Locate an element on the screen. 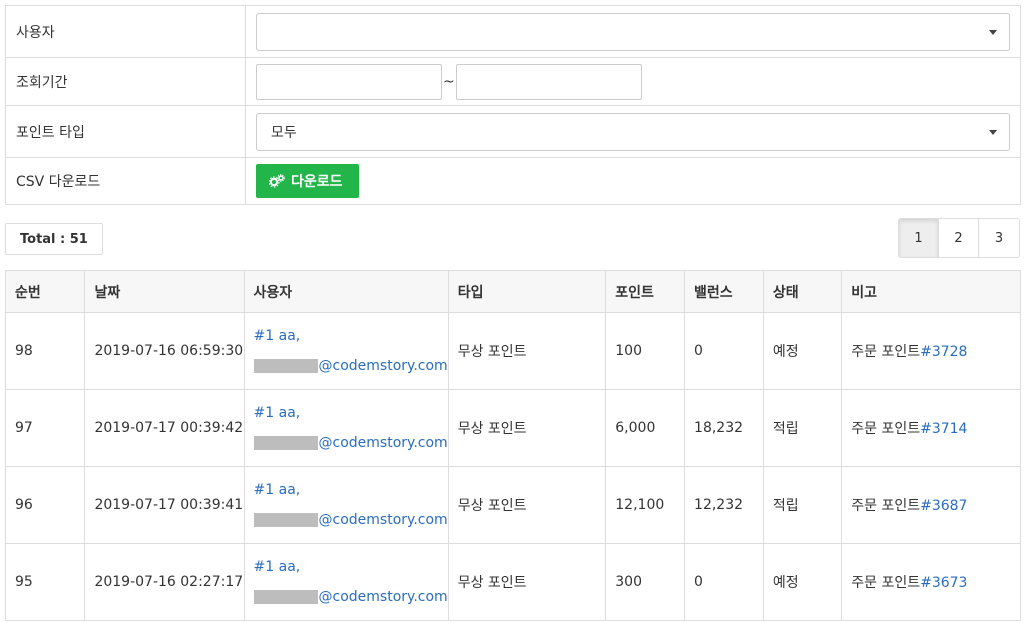 The width and height of the screenshot is (1024, 623). header-point: 포인트 is located at coordinates (645, 291).